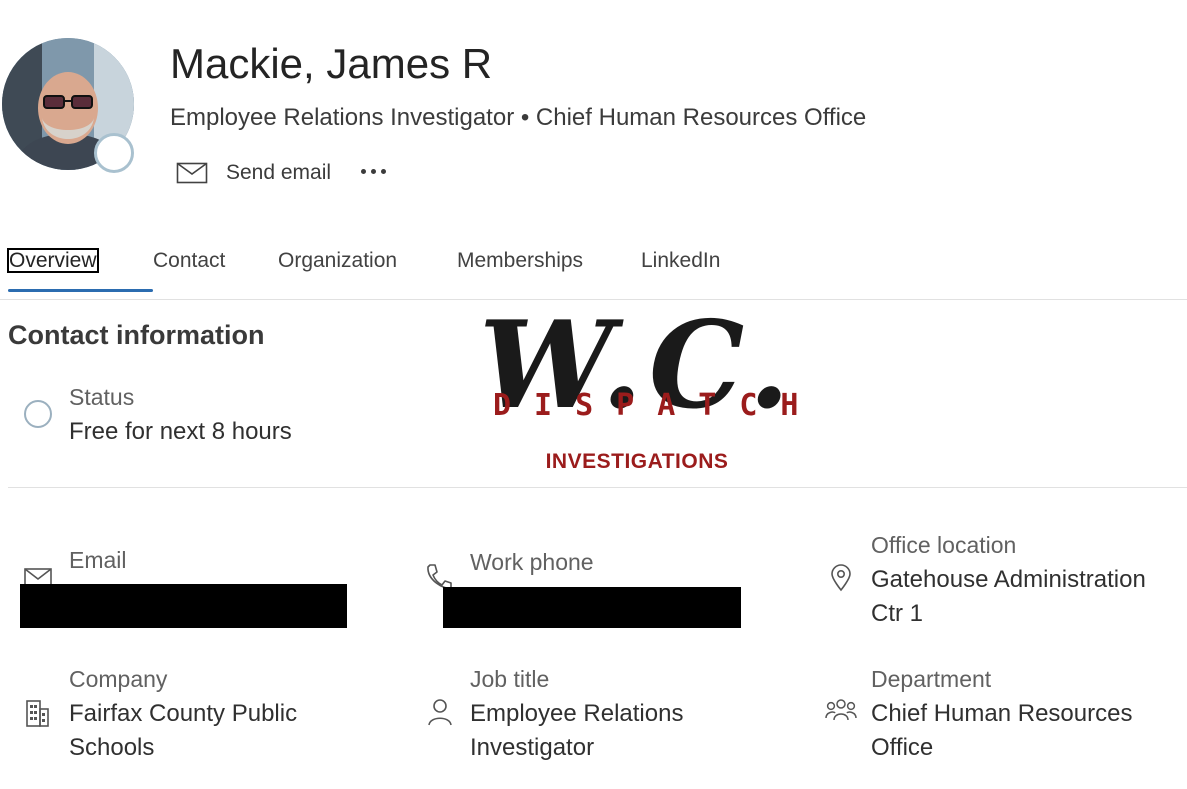  What do you see at coordinates (440, 712) in the screenshot?
I see `person-icon` at bounding box center [440, 712].